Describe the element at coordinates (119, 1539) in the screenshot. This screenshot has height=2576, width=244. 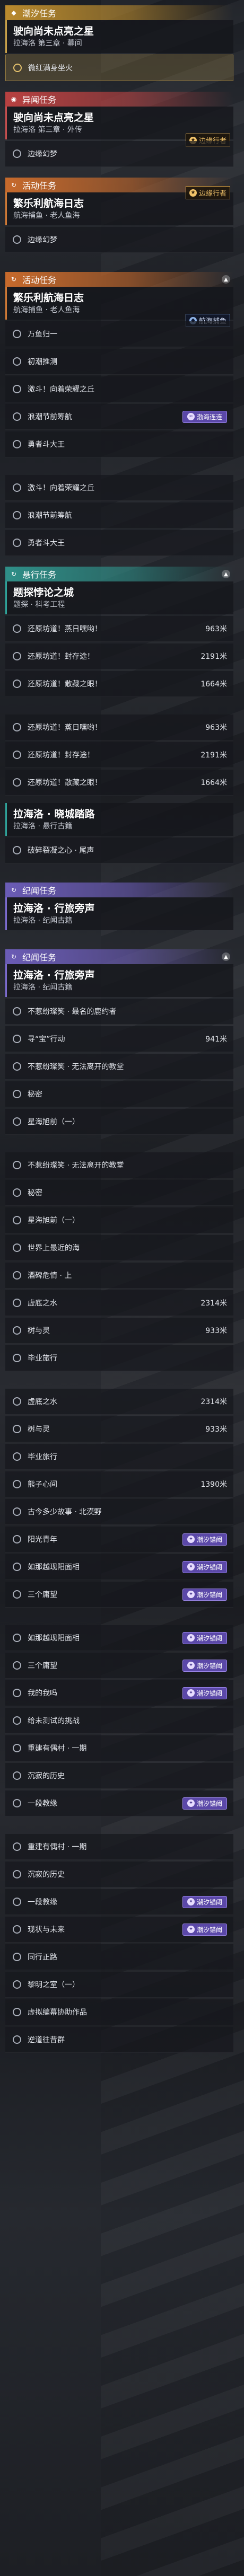
I see `quest-step: 阳光青年 ✦ 潮汐锚阈` at that location.